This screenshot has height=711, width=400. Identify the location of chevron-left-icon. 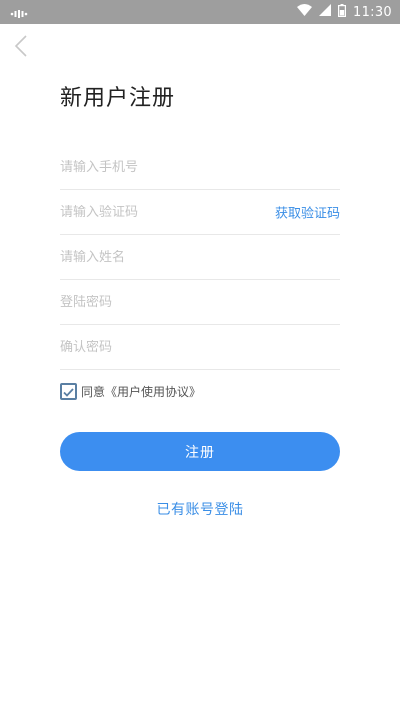
(21, 48).